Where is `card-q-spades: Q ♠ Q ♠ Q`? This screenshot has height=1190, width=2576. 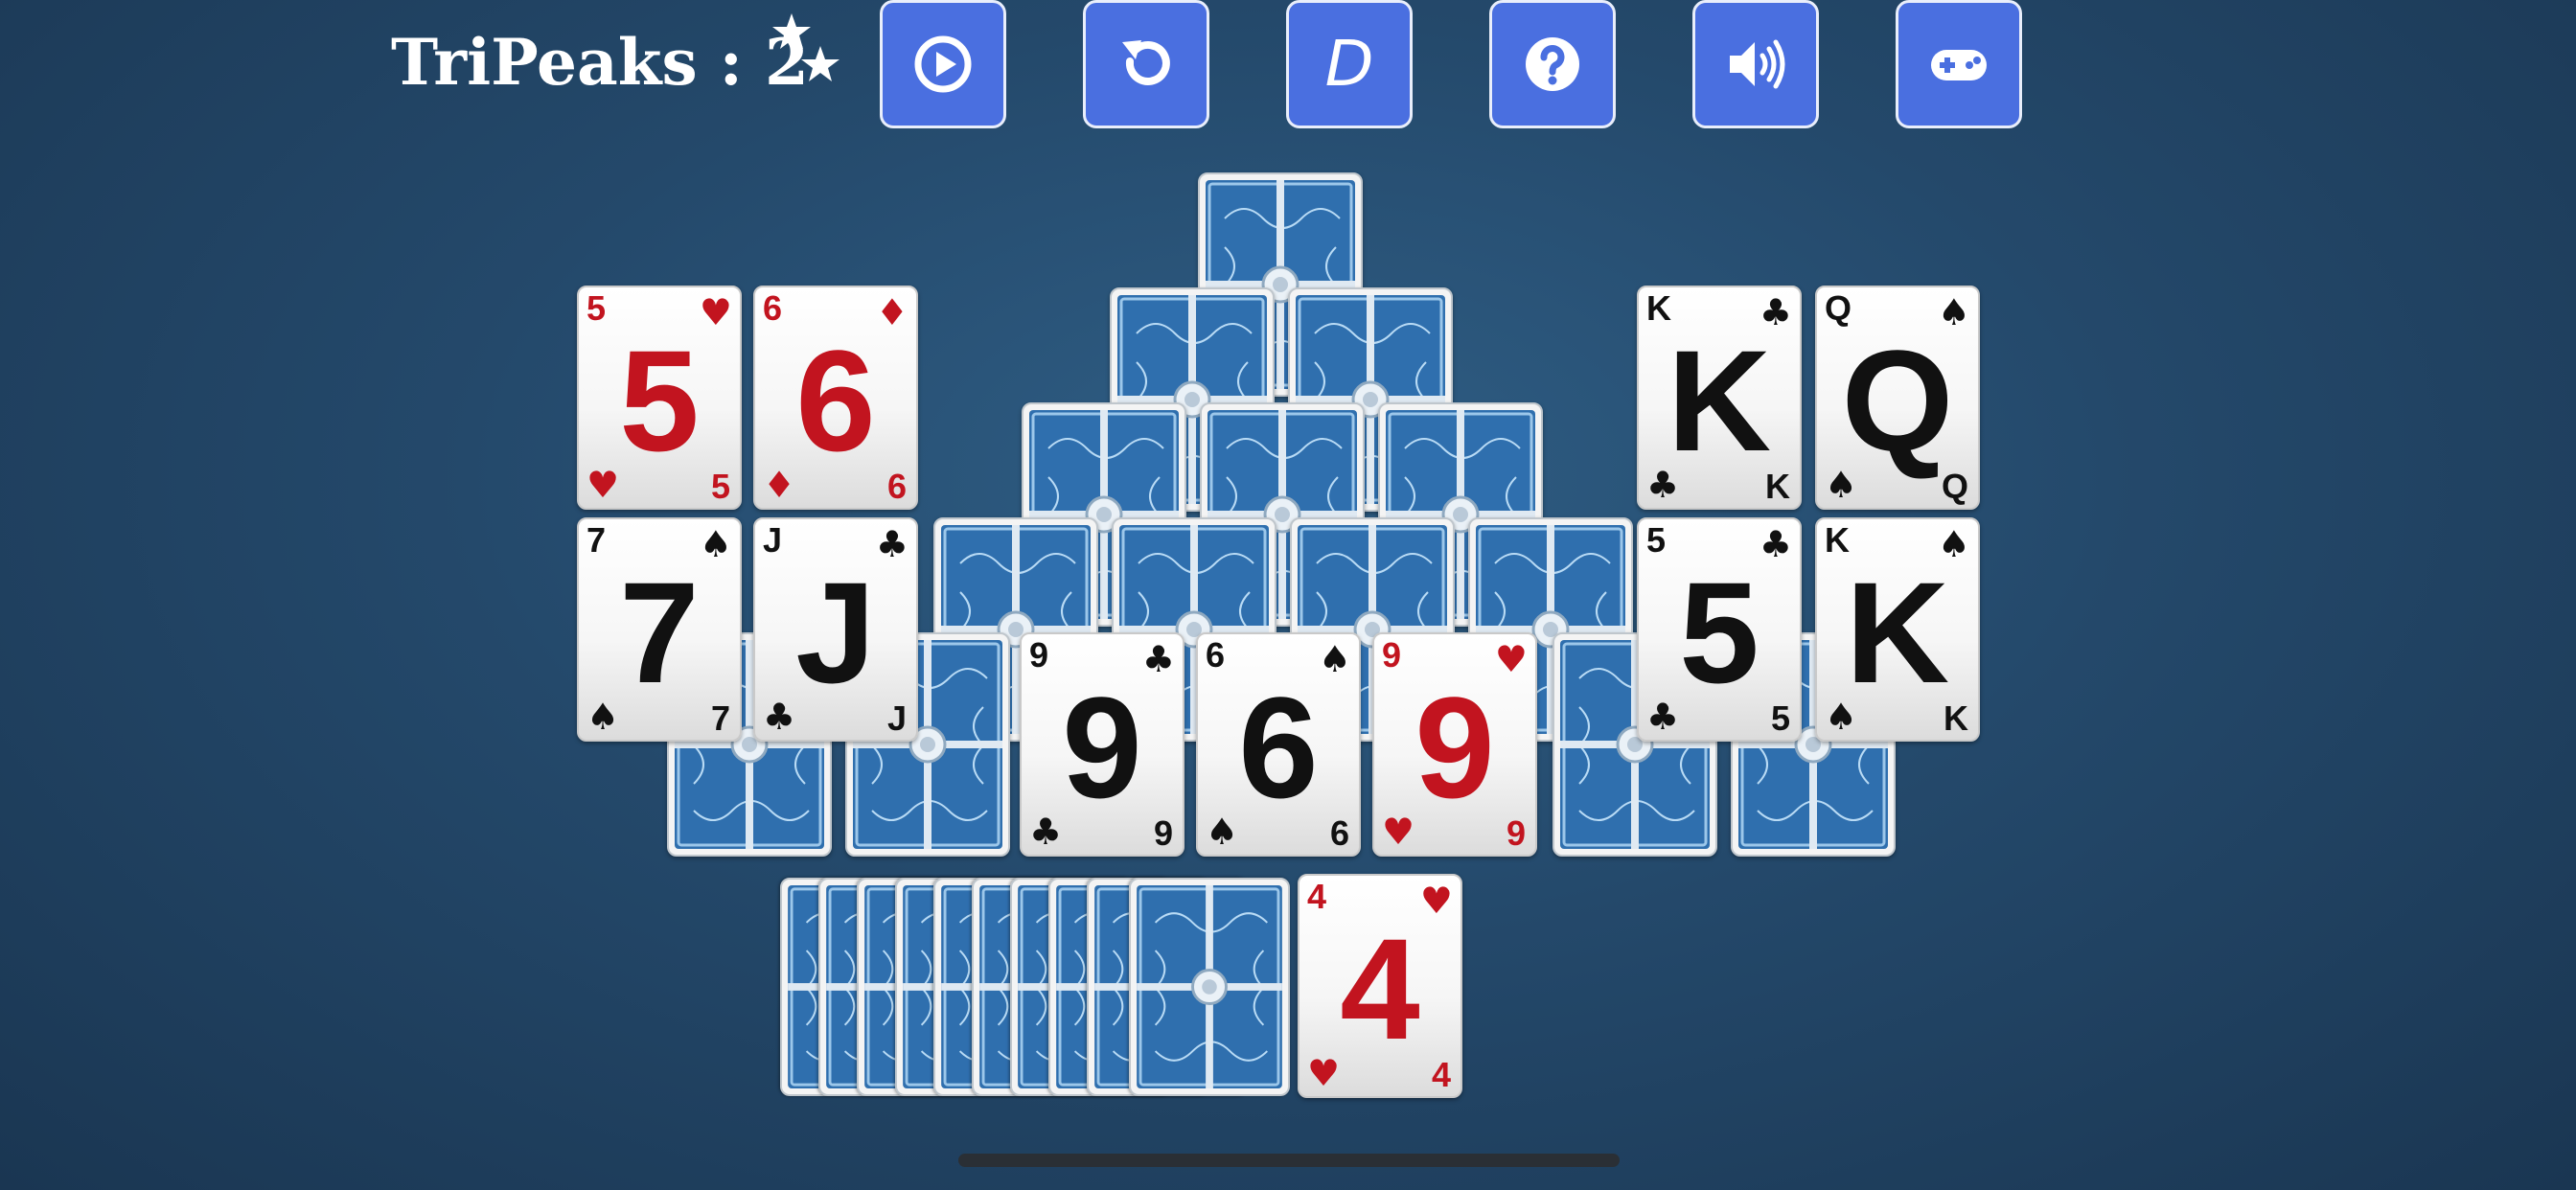 card-q-spades: Q ♠ Q ♠ Q is located at coordinates (1897, 398).